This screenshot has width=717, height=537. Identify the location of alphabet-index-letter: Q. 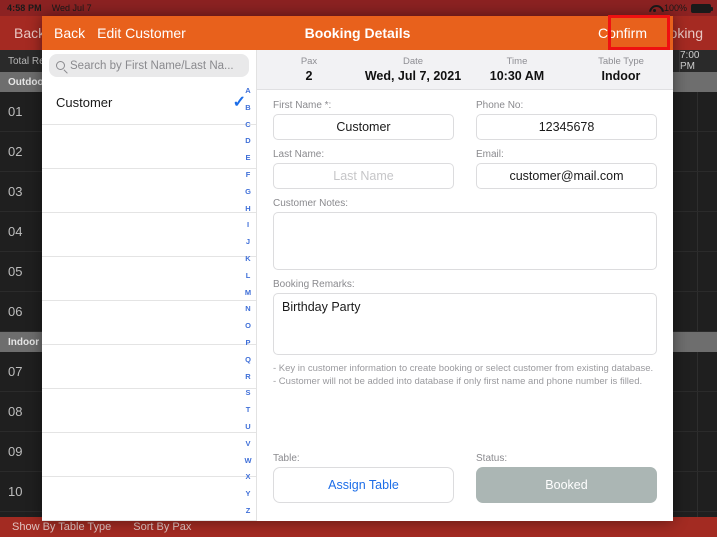
(248, 360).